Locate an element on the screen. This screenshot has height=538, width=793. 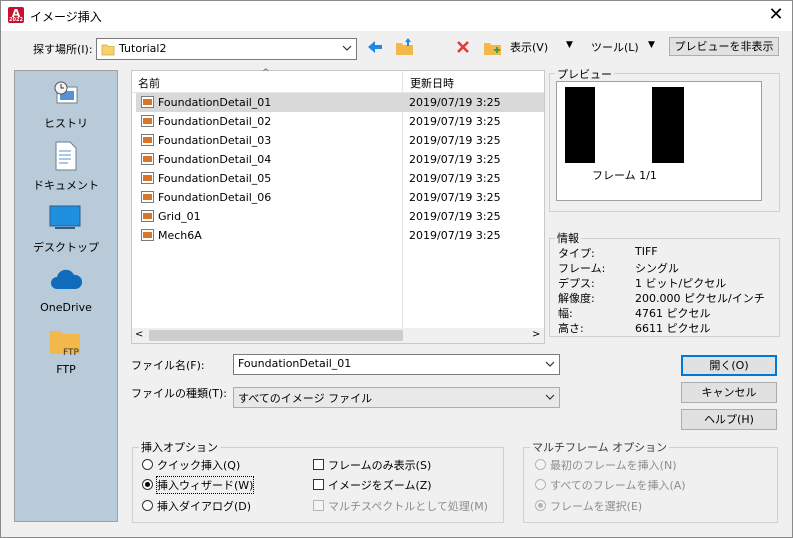
places-bar: ヒストリ ドキュメント デスクトップ OneDrive FTP FTP is located at coordinates (66, 296).